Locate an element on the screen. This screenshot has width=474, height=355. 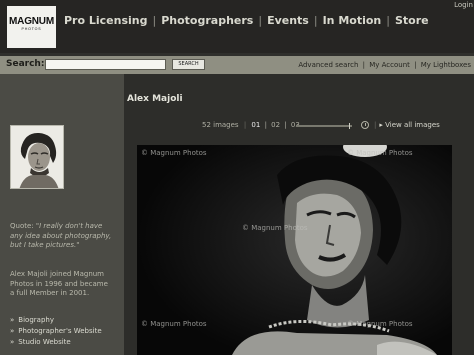
image-count: 52 images is located at coordinates (220, 125).